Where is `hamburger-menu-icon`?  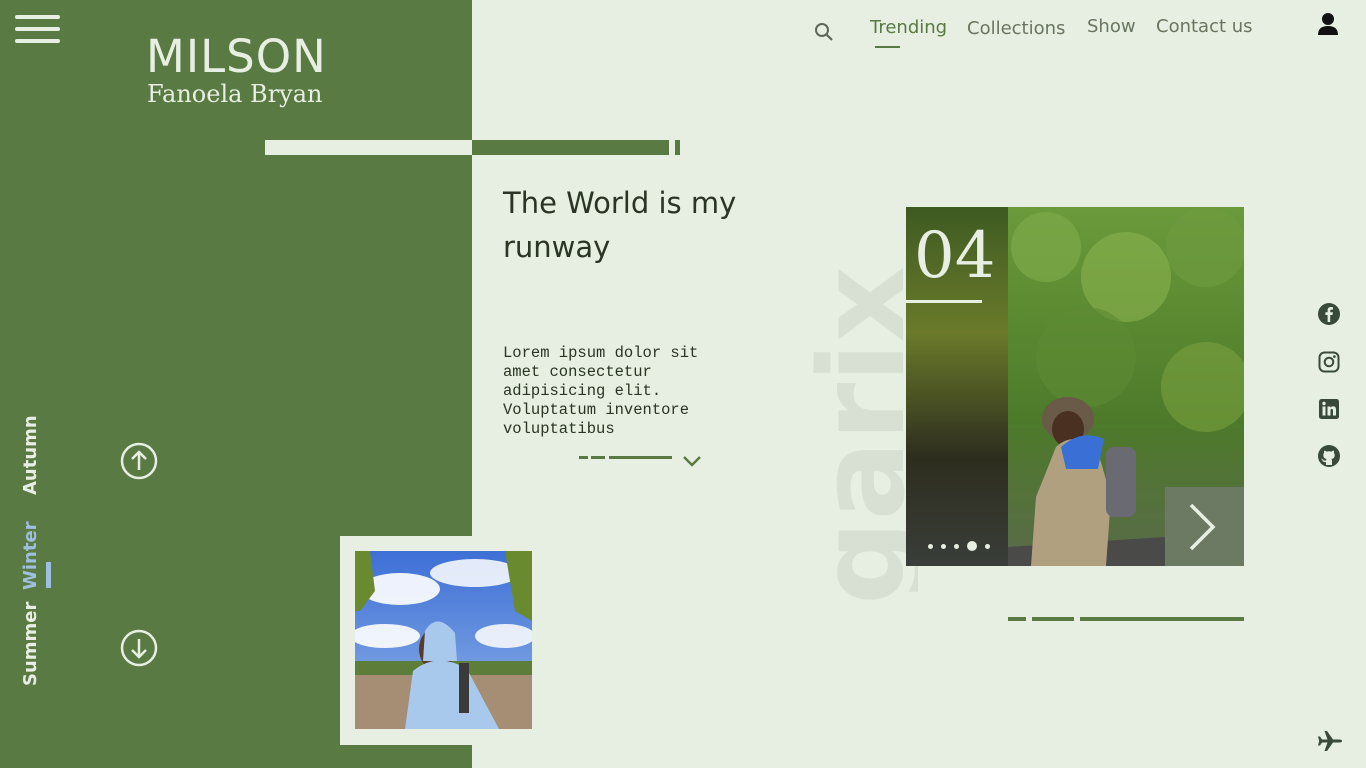 hamburger-menu-icon is located at coordinates (37, 30).